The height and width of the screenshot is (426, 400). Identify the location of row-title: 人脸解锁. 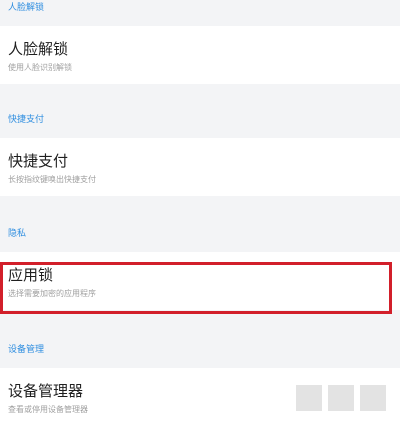
(38, 49).